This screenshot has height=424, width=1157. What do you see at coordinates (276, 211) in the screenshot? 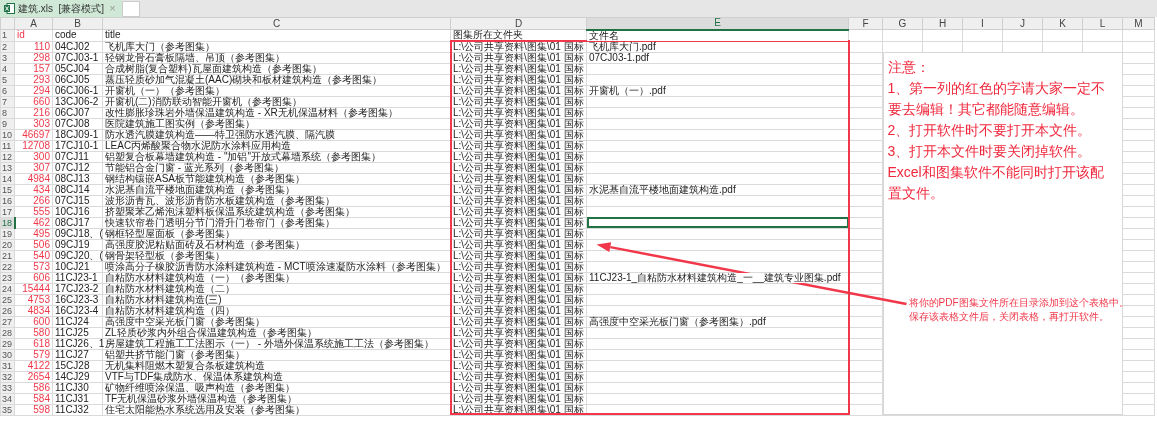
I see `table-cell: 挤塑聚苯乙烯泡沫塑料板保温系统建筑构造（参考图集）` at bounding box center [276, 211].